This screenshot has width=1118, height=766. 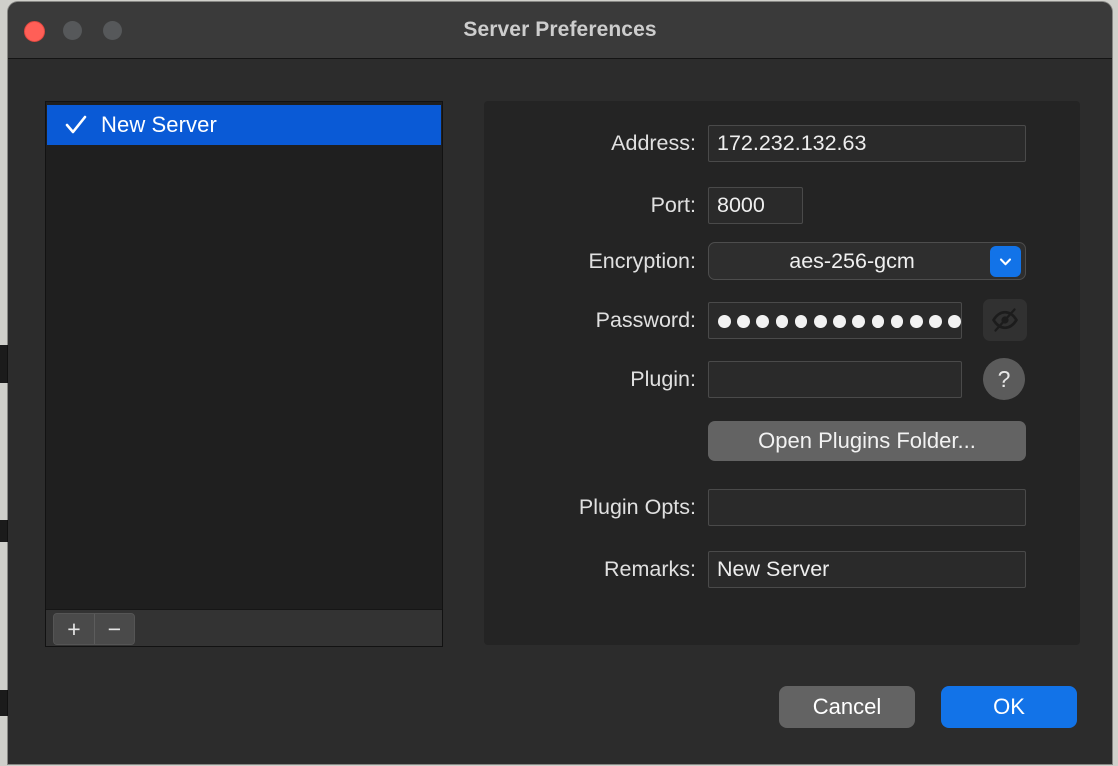 I want to click on plugin-label: Plugin:, so click(x=663, y=378).